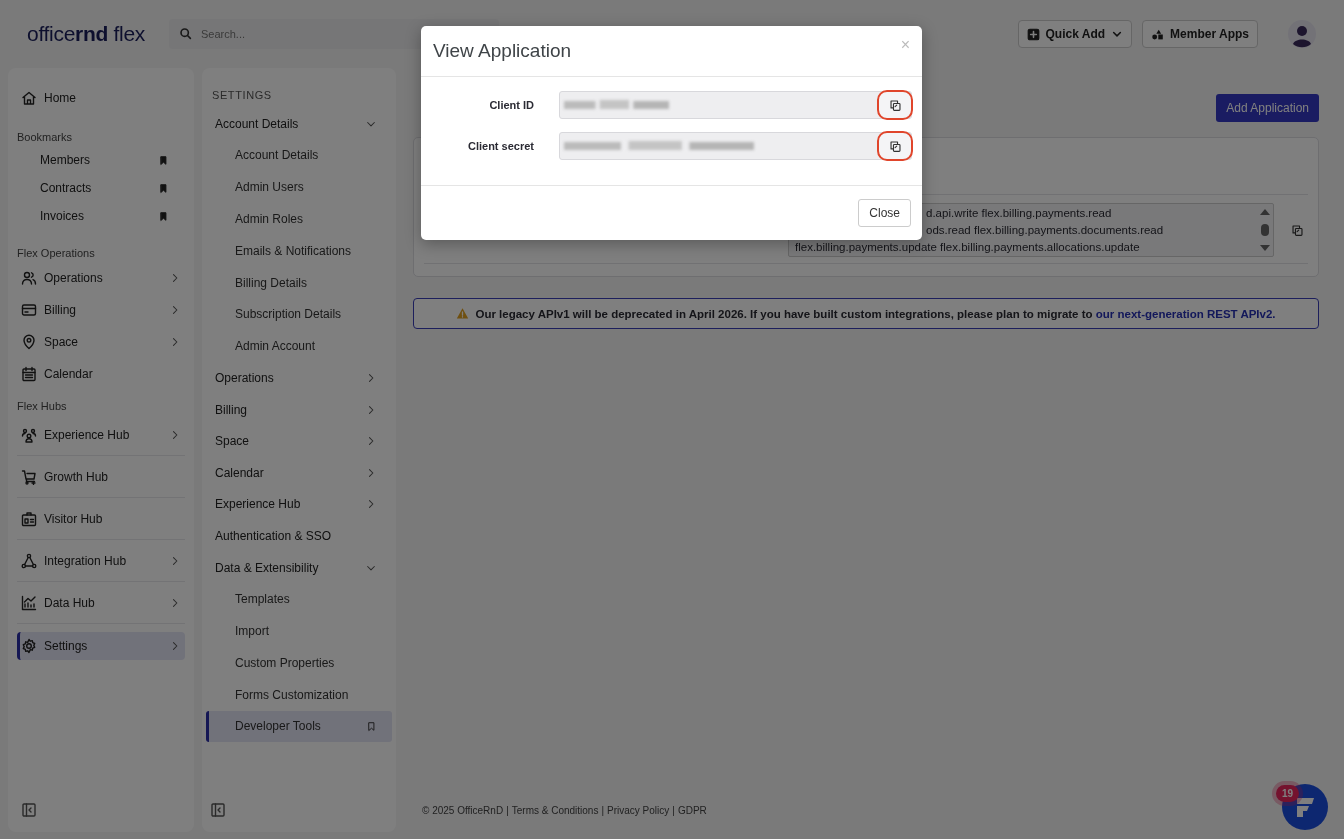 Image resolution: width=1344 pixels, height=839 pixels. What do you see at coordinates (299, 599) in the screenshot?
I see `settings-subpage-link: Templates` at bounding box center [299, 599].